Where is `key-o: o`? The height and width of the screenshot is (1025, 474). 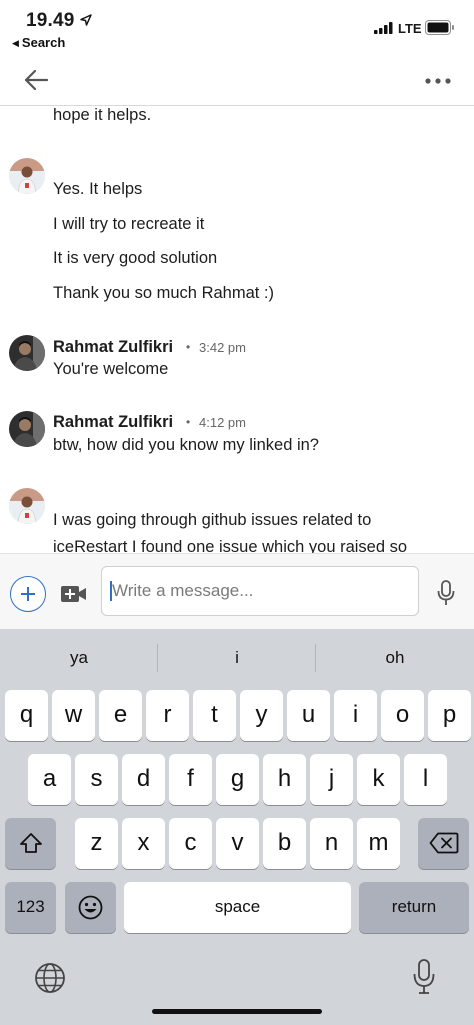 key-o: o is located at coordinates (402, 715).